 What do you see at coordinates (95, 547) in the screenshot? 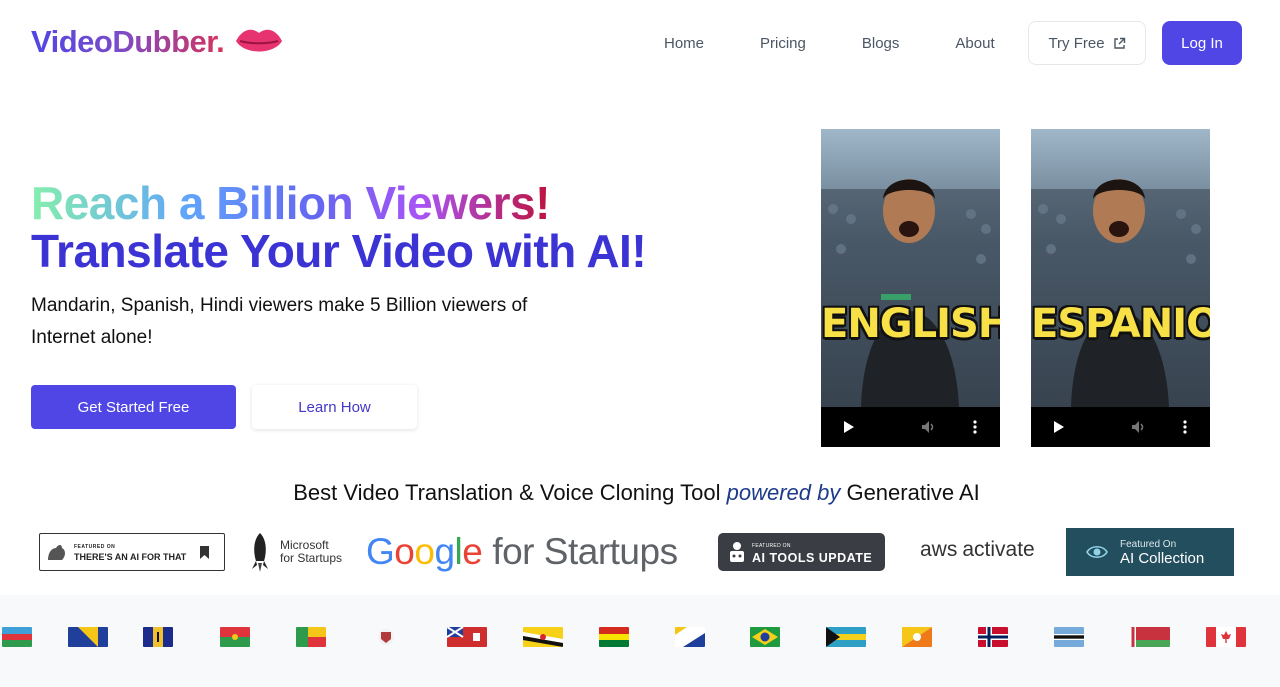
I see `badge-small-label: FEATURED ON` at bounding box center [95, 547].